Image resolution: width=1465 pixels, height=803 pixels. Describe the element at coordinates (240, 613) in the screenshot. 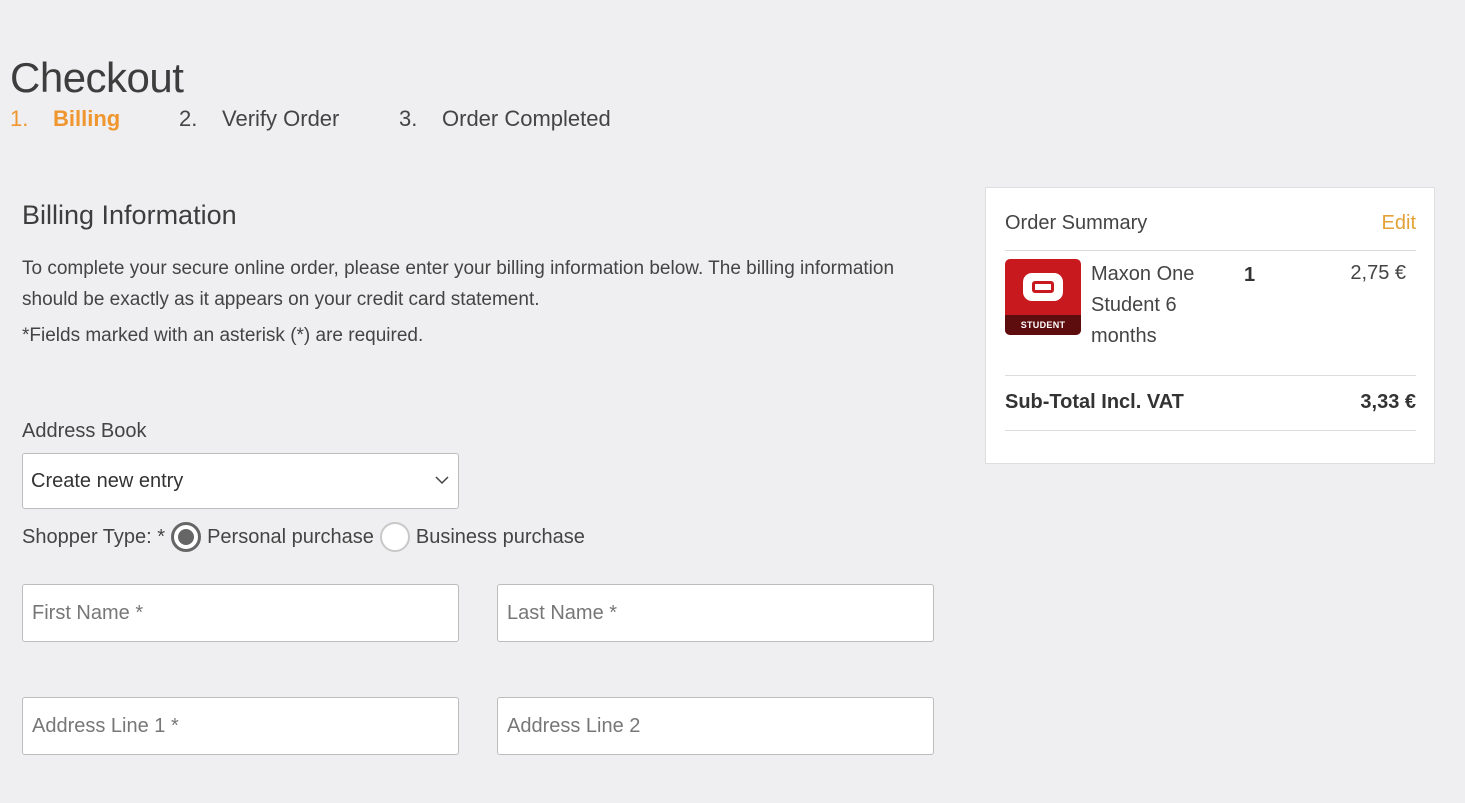

I see `first-name-input` at that location.